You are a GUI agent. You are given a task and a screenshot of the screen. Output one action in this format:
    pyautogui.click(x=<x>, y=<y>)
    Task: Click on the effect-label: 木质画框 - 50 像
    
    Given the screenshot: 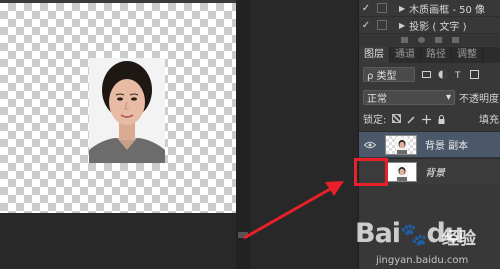 What is the action you would take?
    pyautogui.click(x=447, y=10)
    